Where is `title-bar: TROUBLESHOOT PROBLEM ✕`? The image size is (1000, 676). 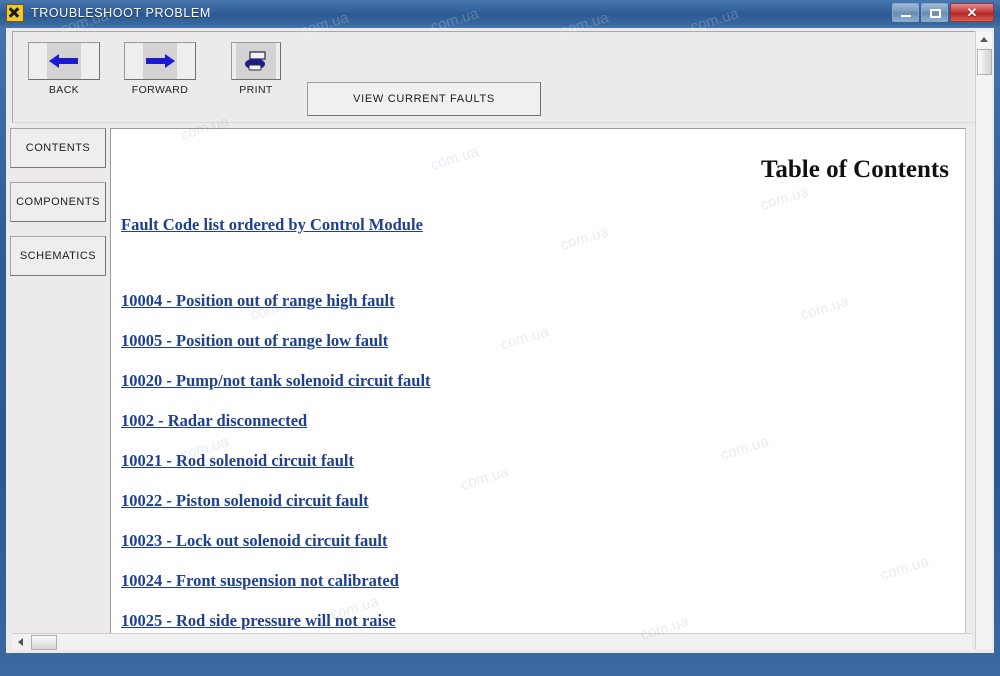 title-bar: TROUBLESHOOT PROBLEM ✕ is located at coordinates (500, 13).